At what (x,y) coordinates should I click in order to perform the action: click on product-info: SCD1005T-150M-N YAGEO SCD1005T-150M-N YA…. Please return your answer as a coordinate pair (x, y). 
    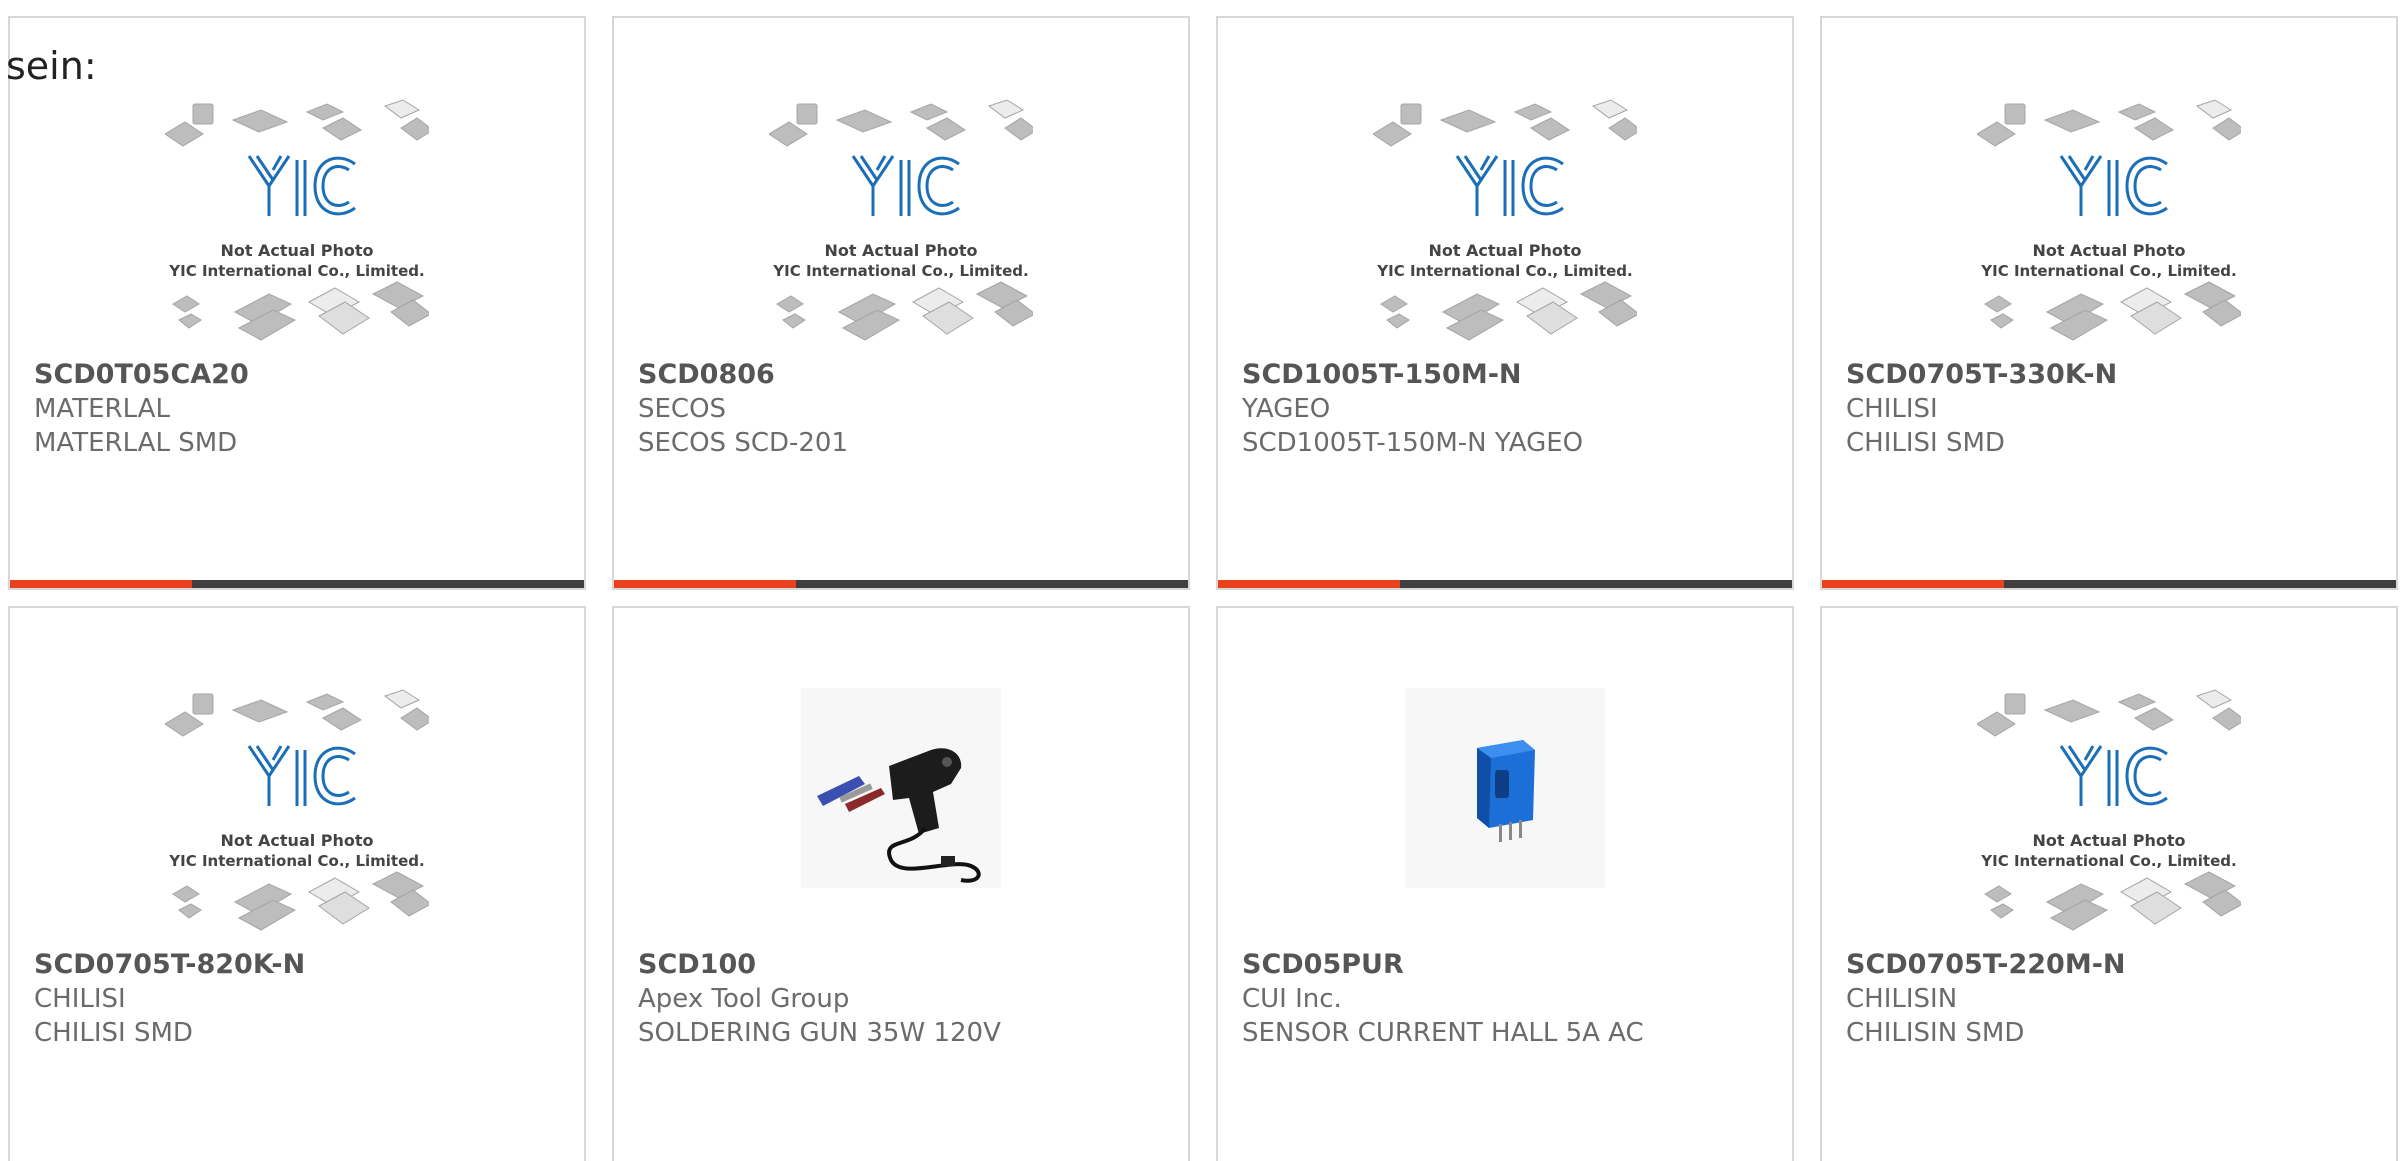
    Looking at the image, I should click on (1509, 409).